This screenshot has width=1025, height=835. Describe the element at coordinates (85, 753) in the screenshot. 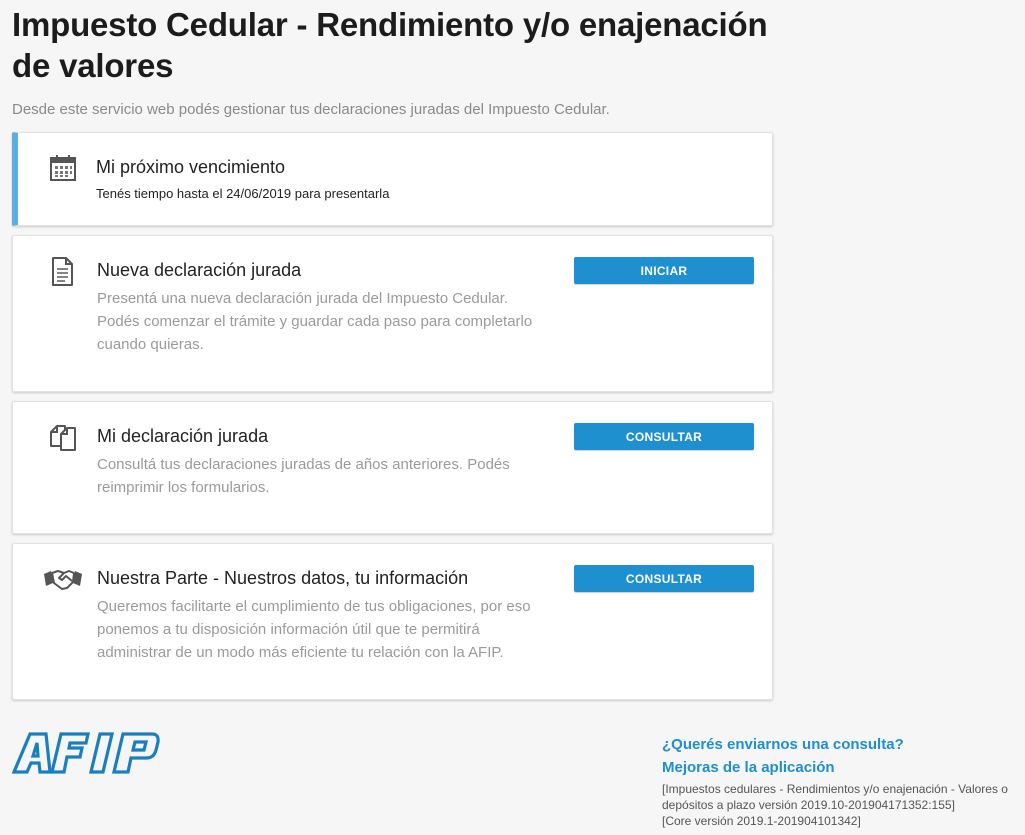

I see `afip-logo` at that location.